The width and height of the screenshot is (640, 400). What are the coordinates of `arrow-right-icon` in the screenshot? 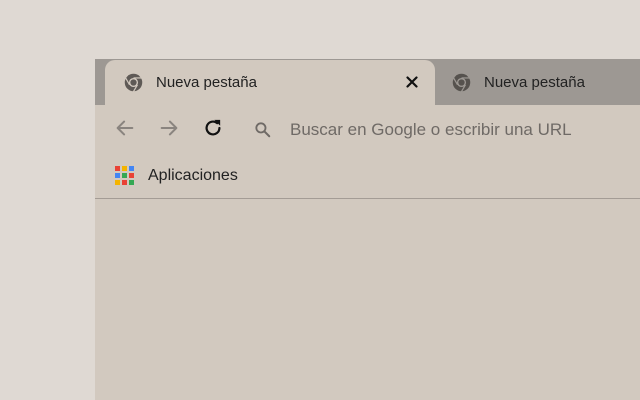 It's located at (169, 130).